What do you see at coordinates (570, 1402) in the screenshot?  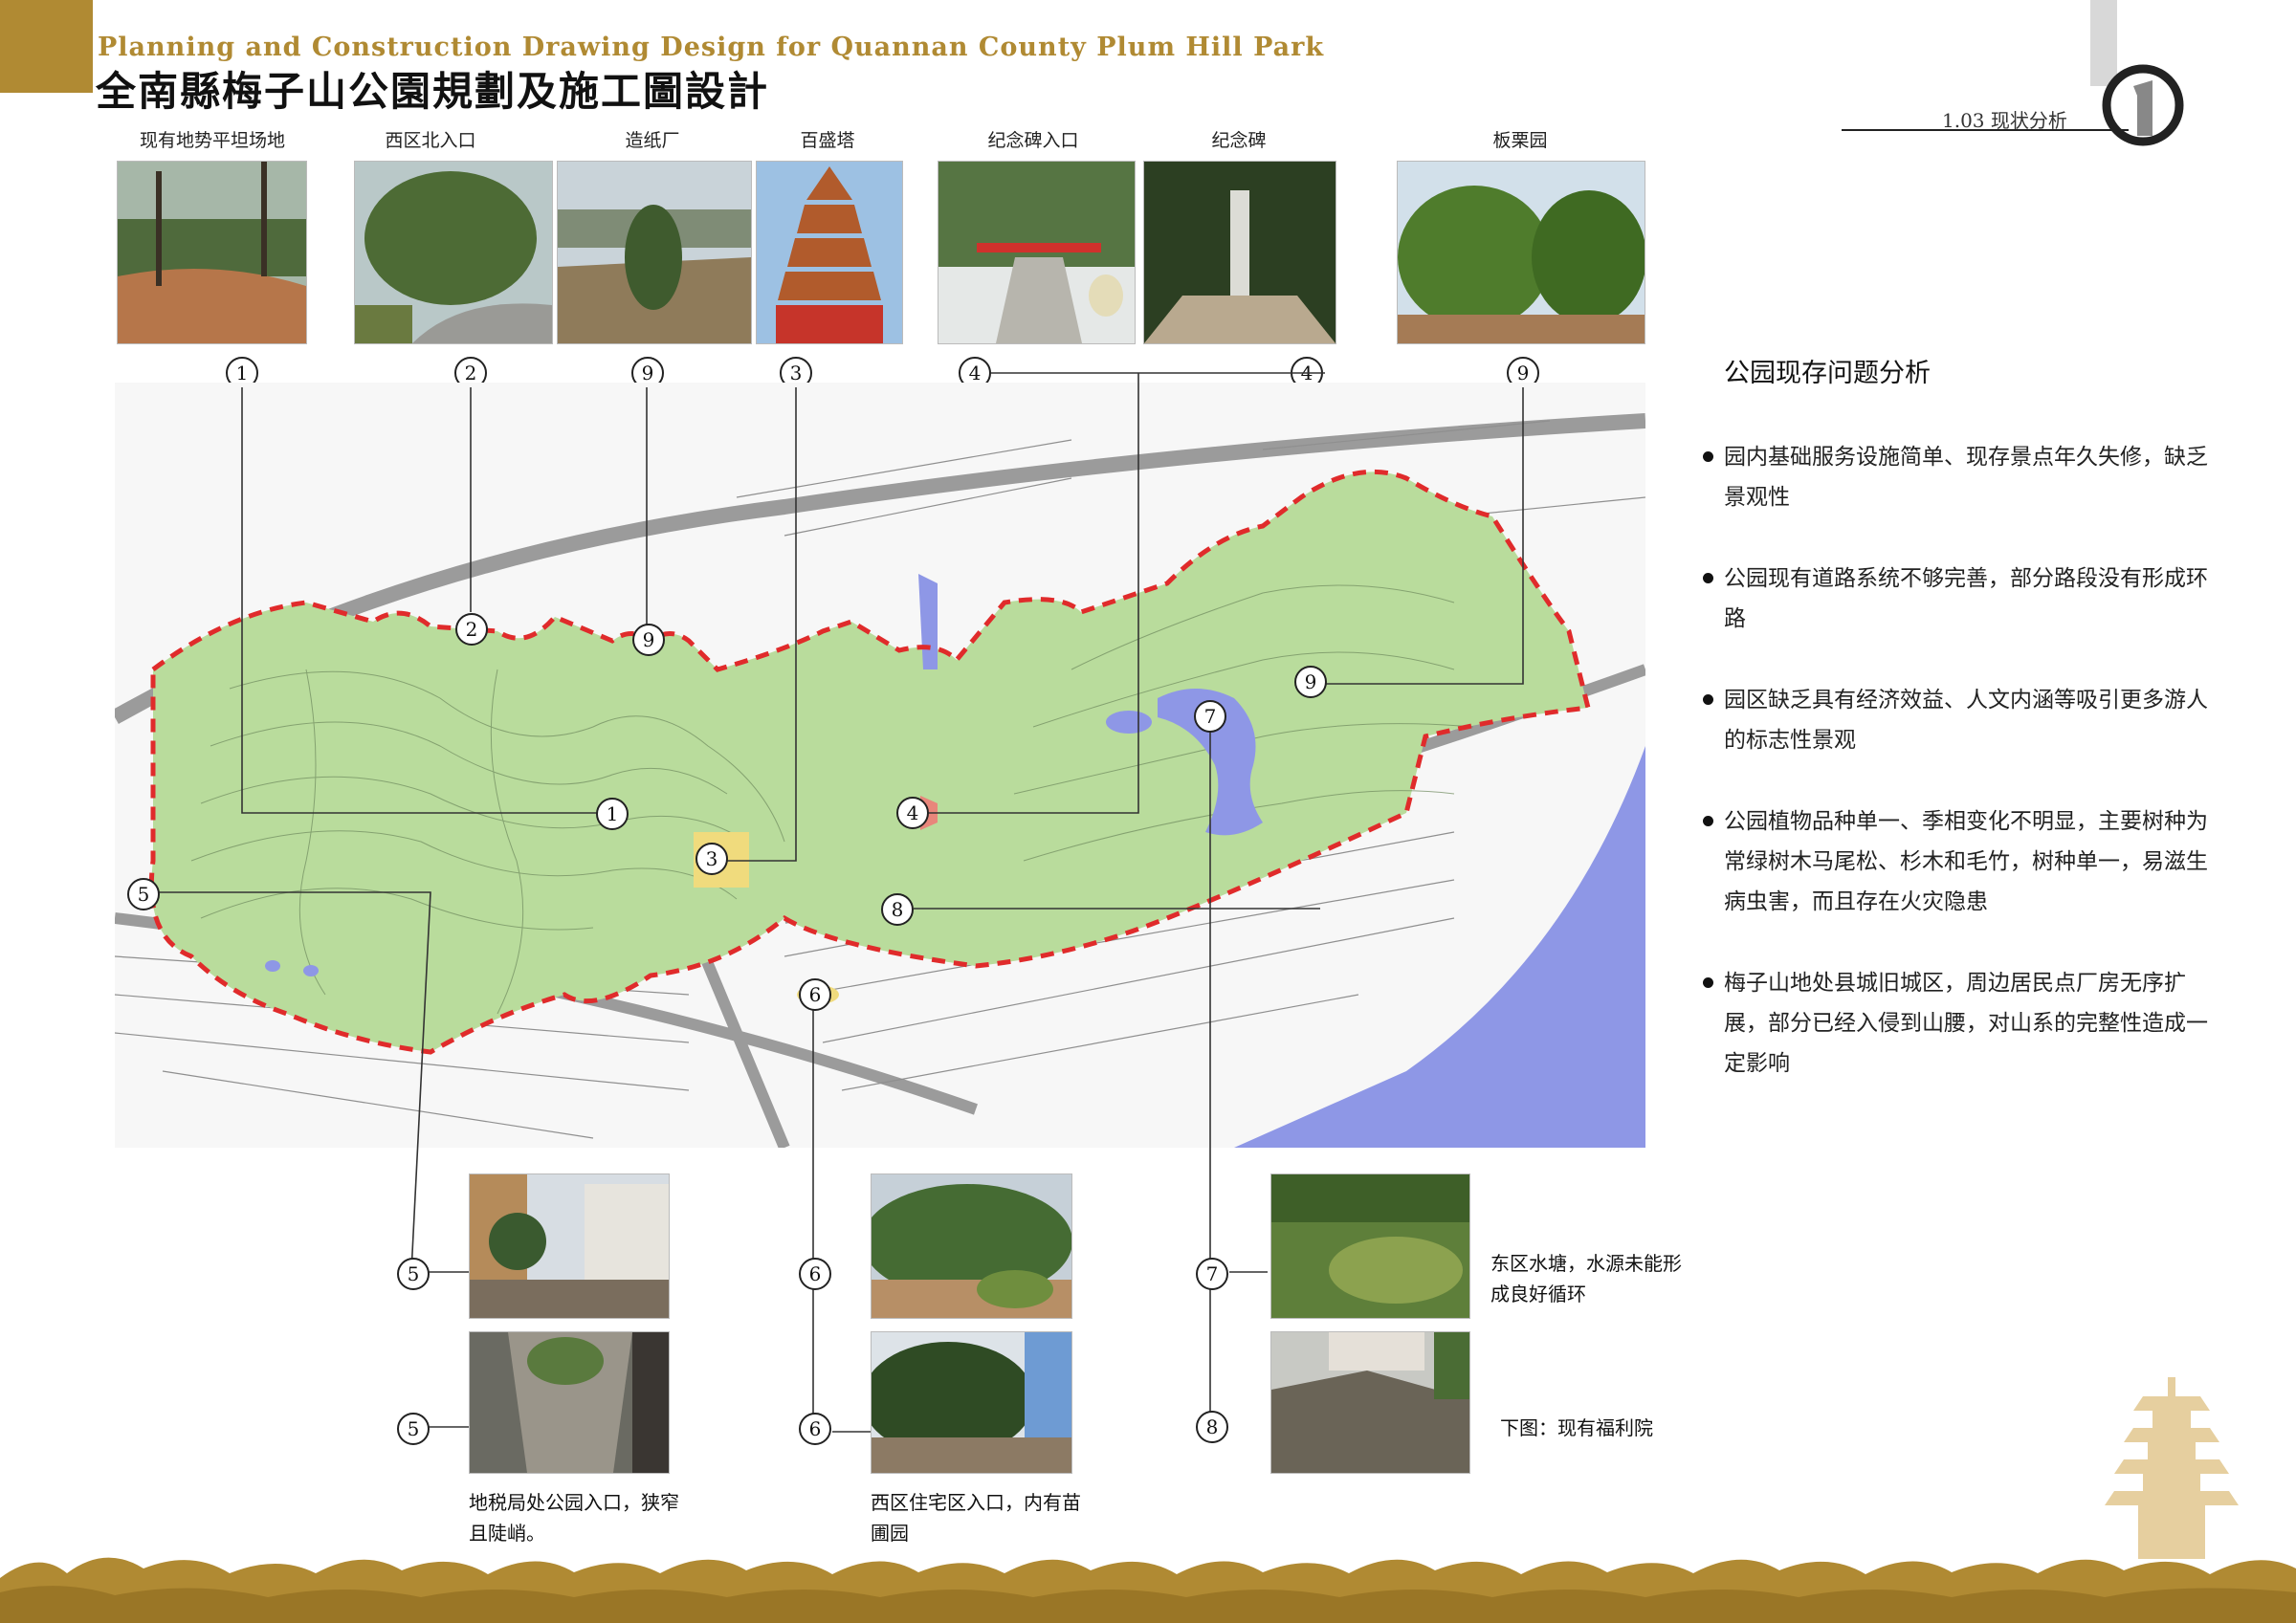 I see `photo-tax-entrance-b` at bounding box center [570, 1402].